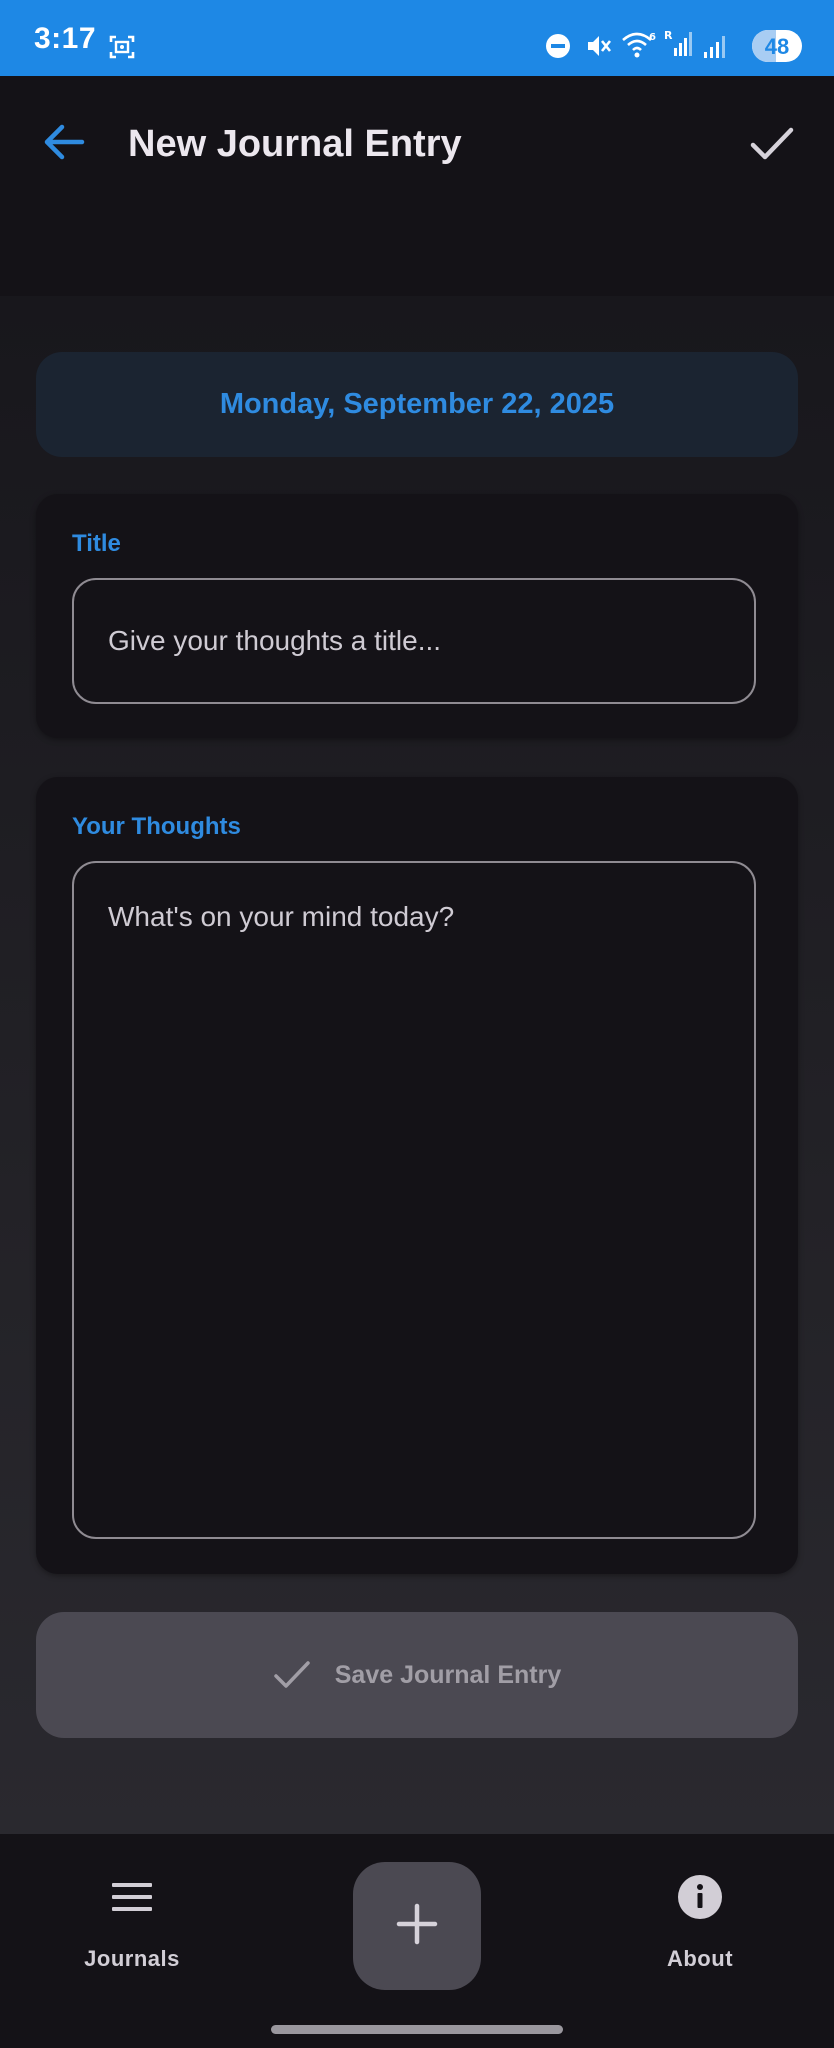 This screenshot has width=834, height=2048. What do you see at coordinates (281, 916) in the screenshot?
I see `thoughts-placeholder: What's on your mind today?` at bounding box center [281, 916].